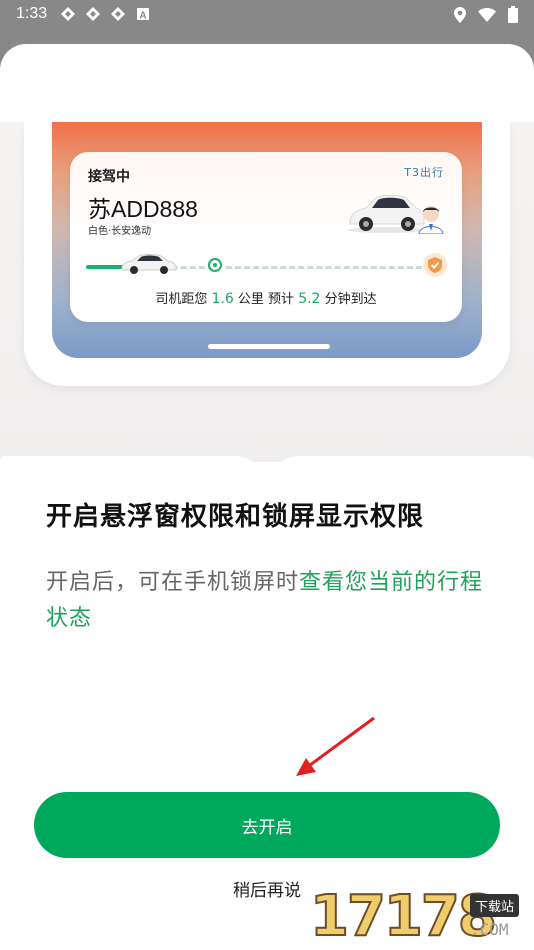 Image resolution: width=534 pixels, height=950 pixels. I want to click on eta-prefix: 司机距您, so click(181, 299).